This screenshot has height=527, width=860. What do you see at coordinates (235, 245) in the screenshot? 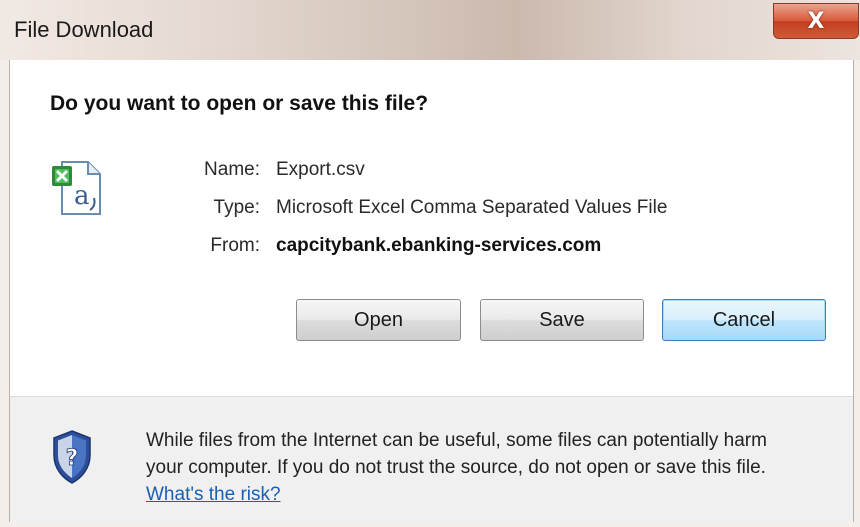
I see `from-label: From:` at bounding box center [235, 245].